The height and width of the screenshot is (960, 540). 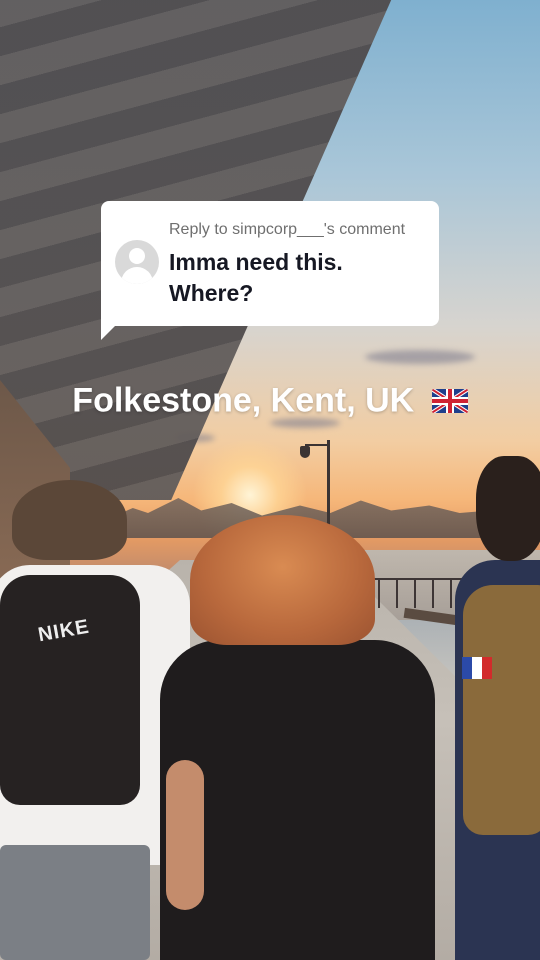 I want to click on cloud, so click(x=420, y=357).